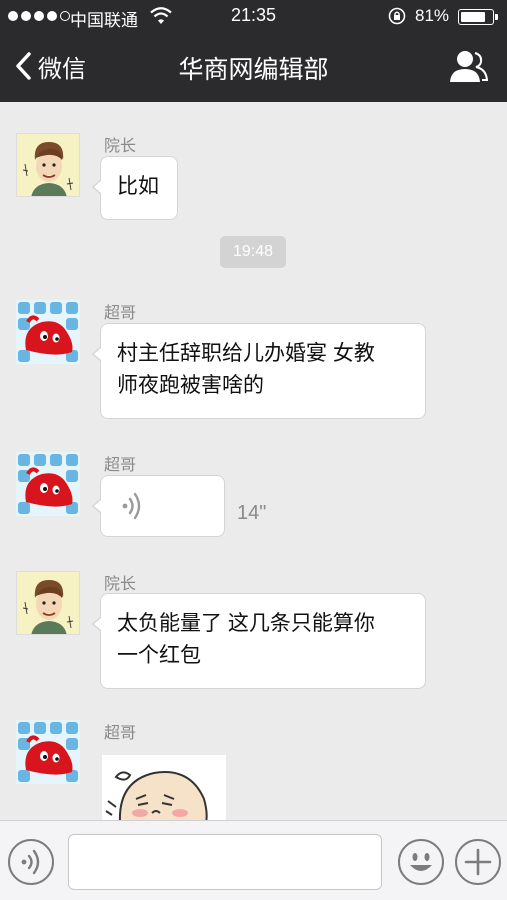  I want to click on status-bar: 中国联通 21:35 81%, so click(253, 16).